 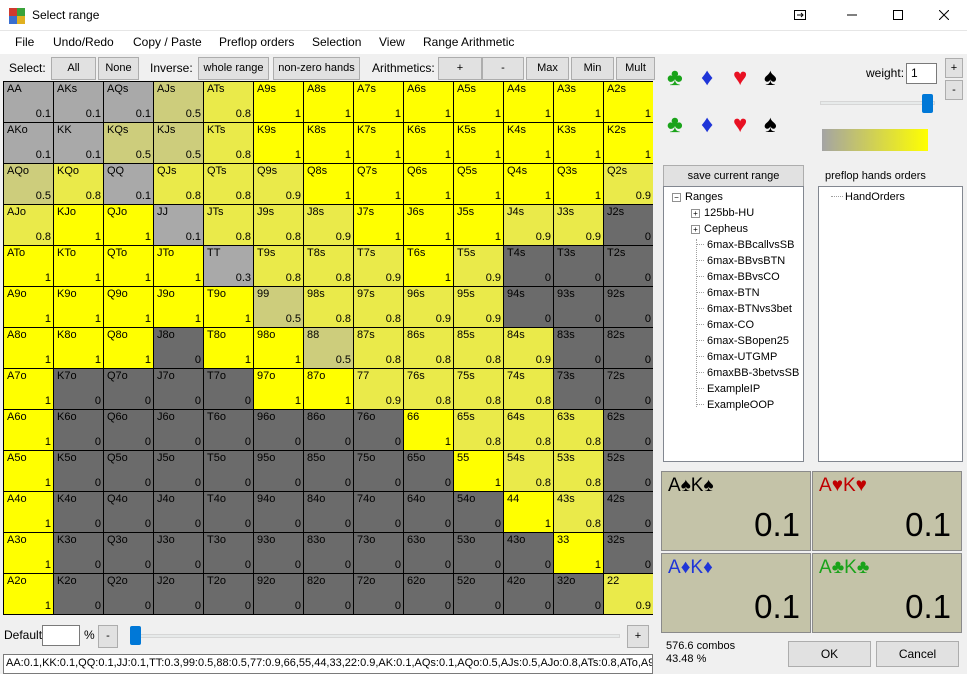 What do you see at coordinates (378, 102) in the screenshot?
I see `hand-cell: A7s 1` at bounding box center [378, 102].